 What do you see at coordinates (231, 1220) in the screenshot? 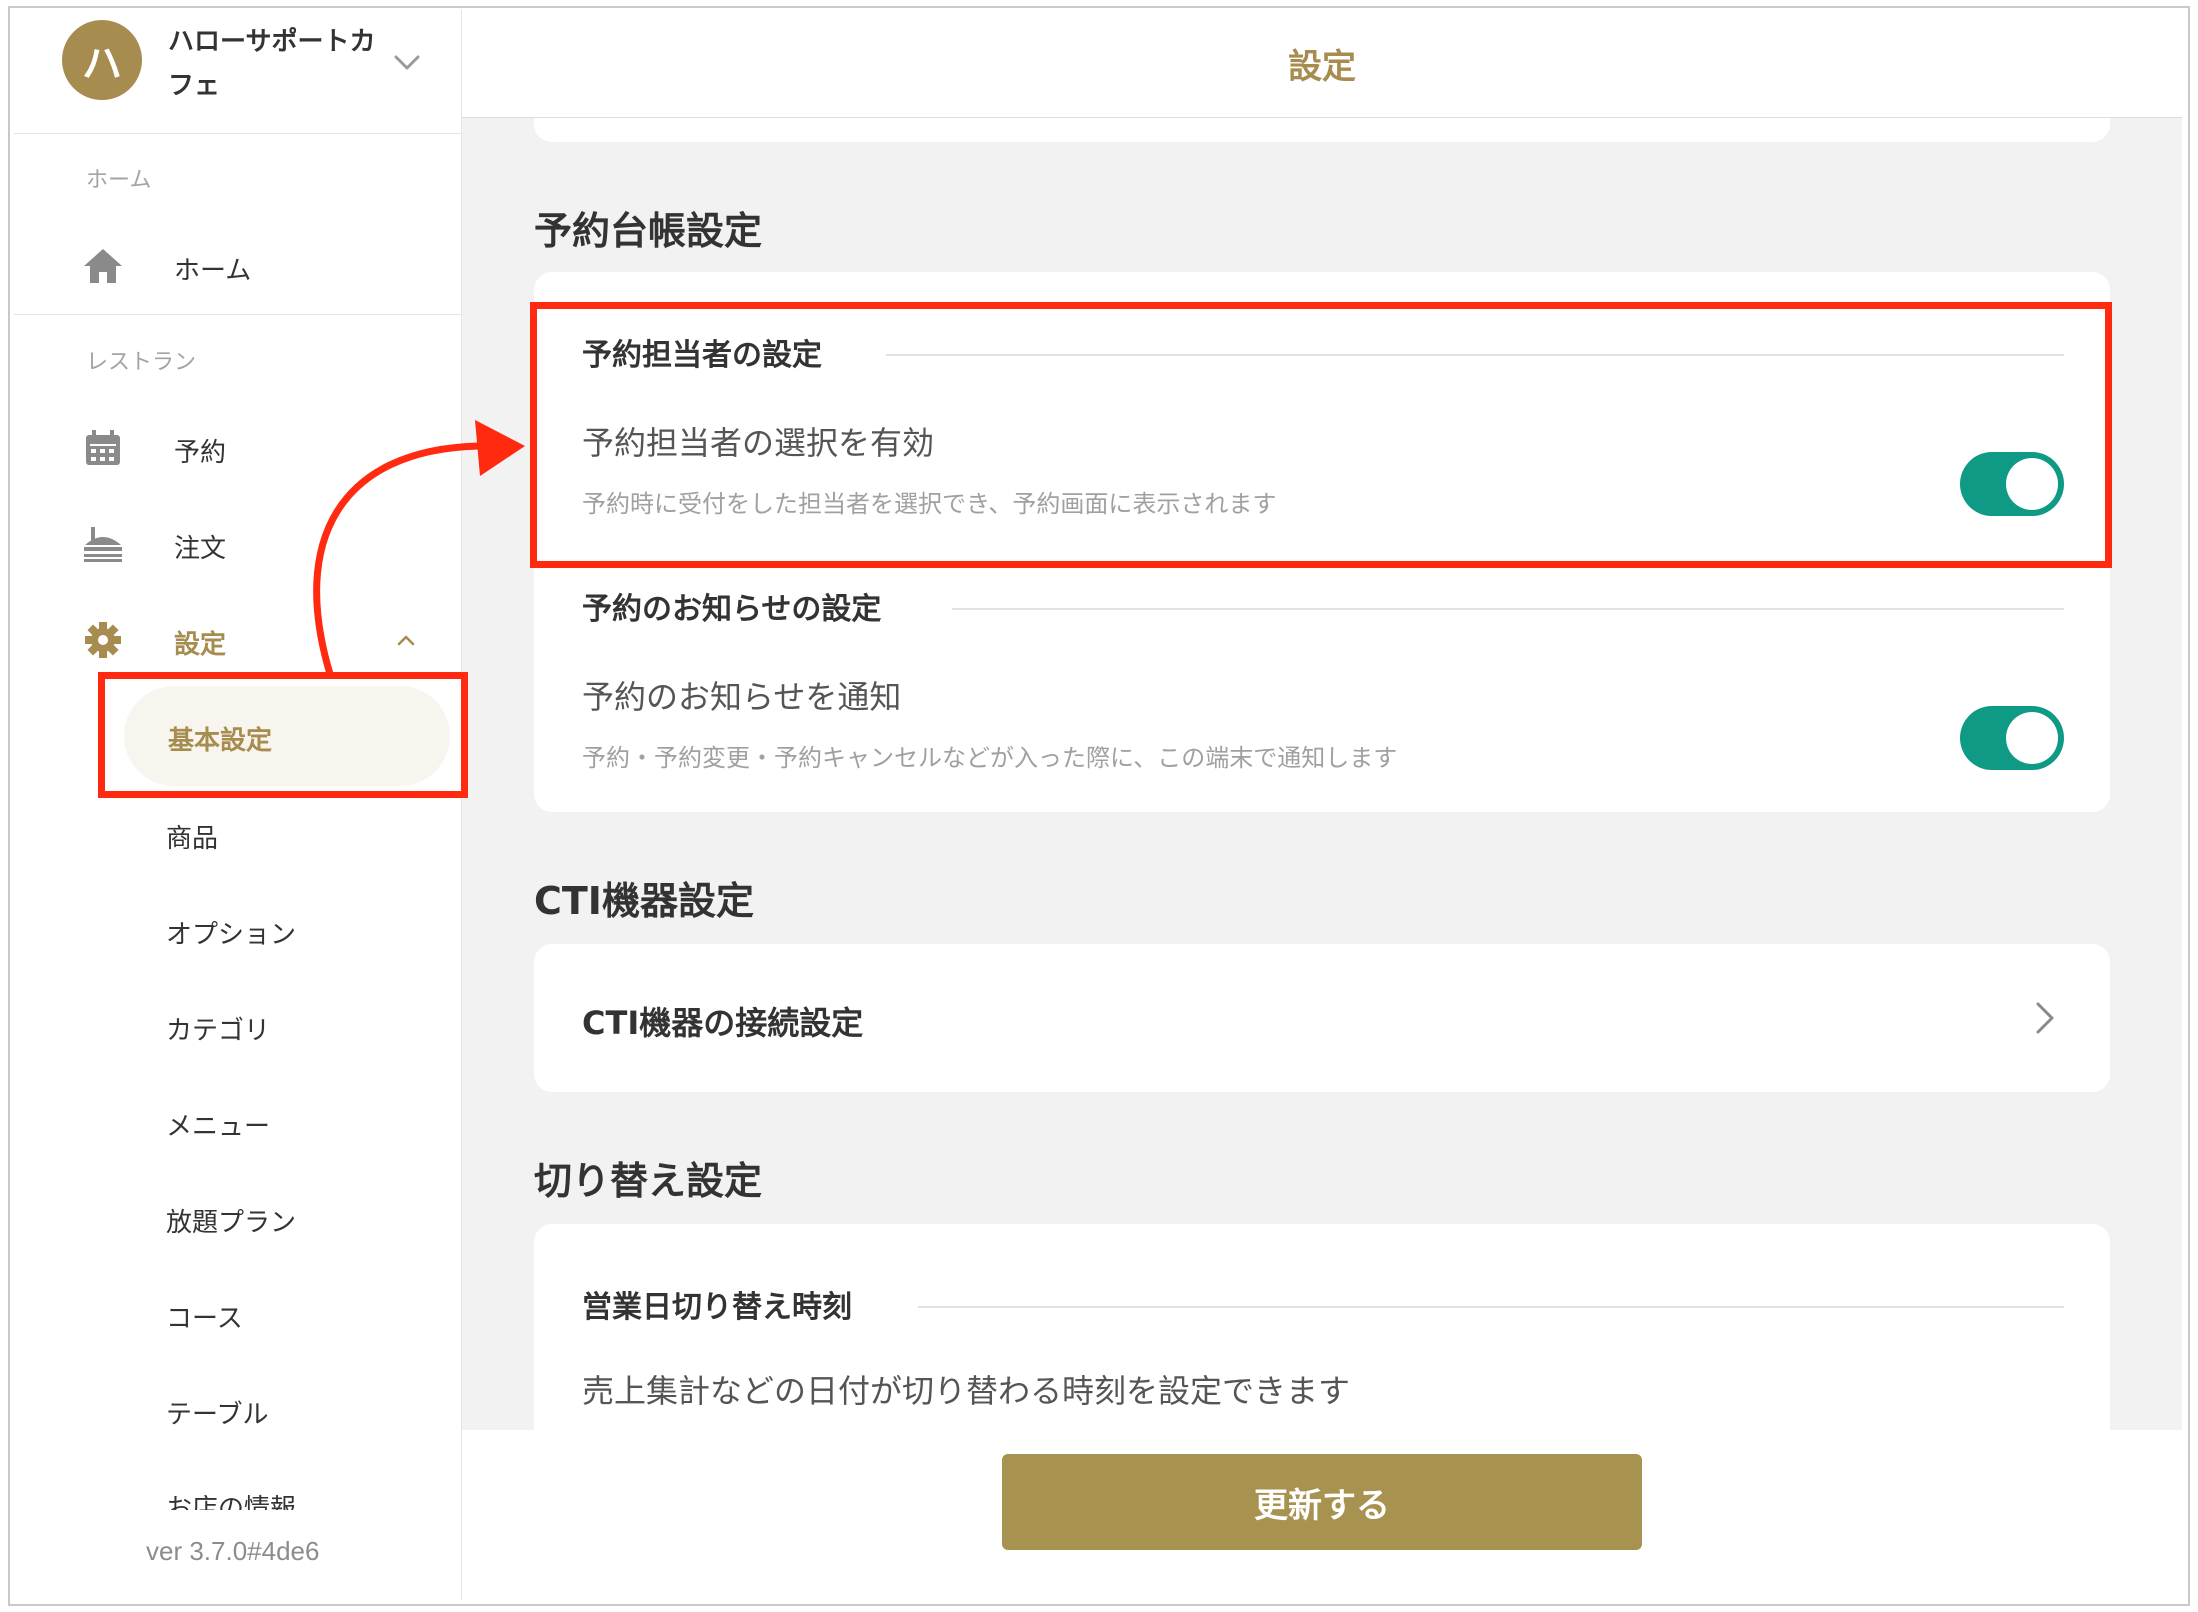
I see `sidebar-subitem-plan: 放題プラン` at bounding box center [231, 1220].